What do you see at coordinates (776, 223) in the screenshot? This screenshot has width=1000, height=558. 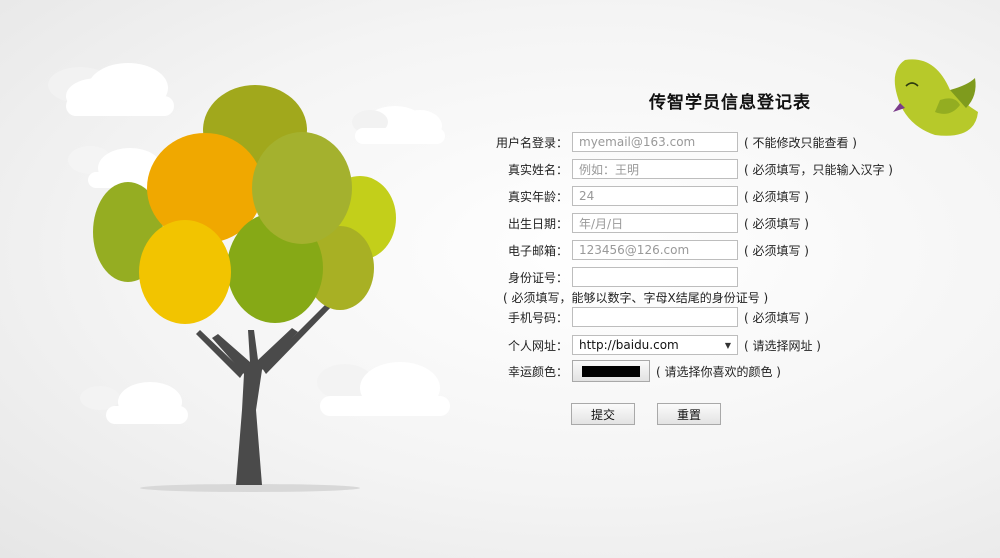 I see `birthdate-hint: ( 必须填写 )` at bounding box center [776, 223].